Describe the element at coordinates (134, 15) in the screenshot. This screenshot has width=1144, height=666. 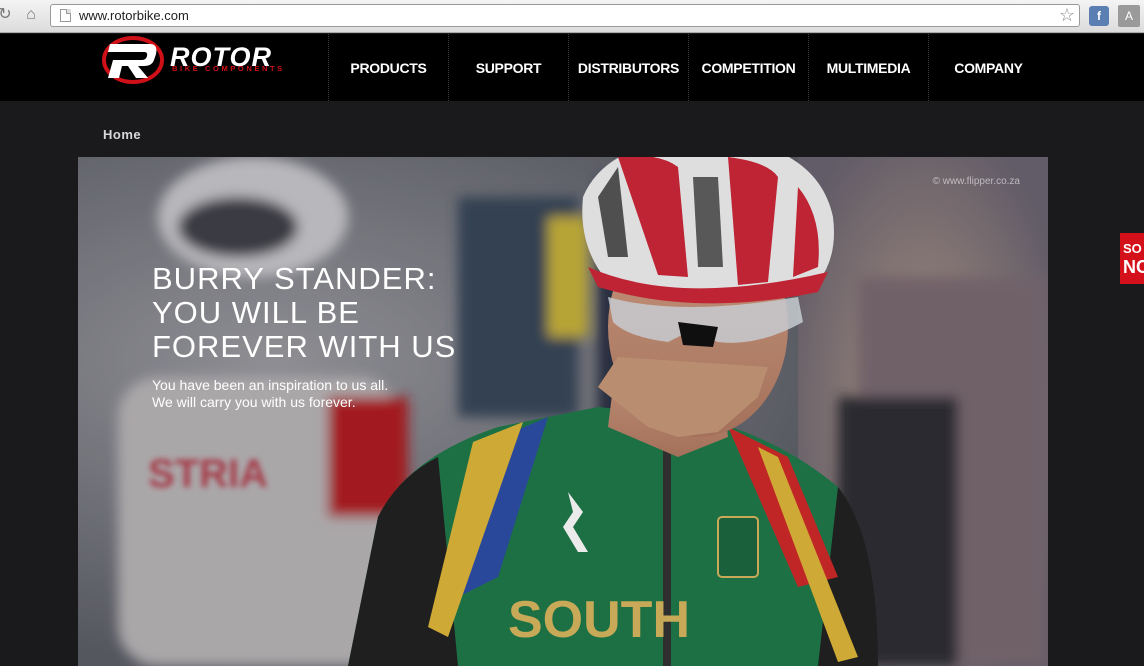
I see `url-text: www.rotorbike.com` at that location.